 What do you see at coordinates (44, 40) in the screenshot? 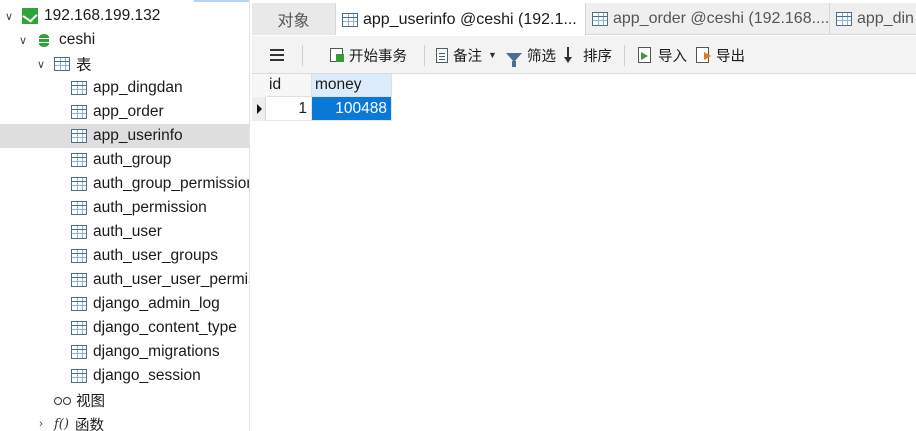
I see `database-icon` at bounding box center [44, 40].